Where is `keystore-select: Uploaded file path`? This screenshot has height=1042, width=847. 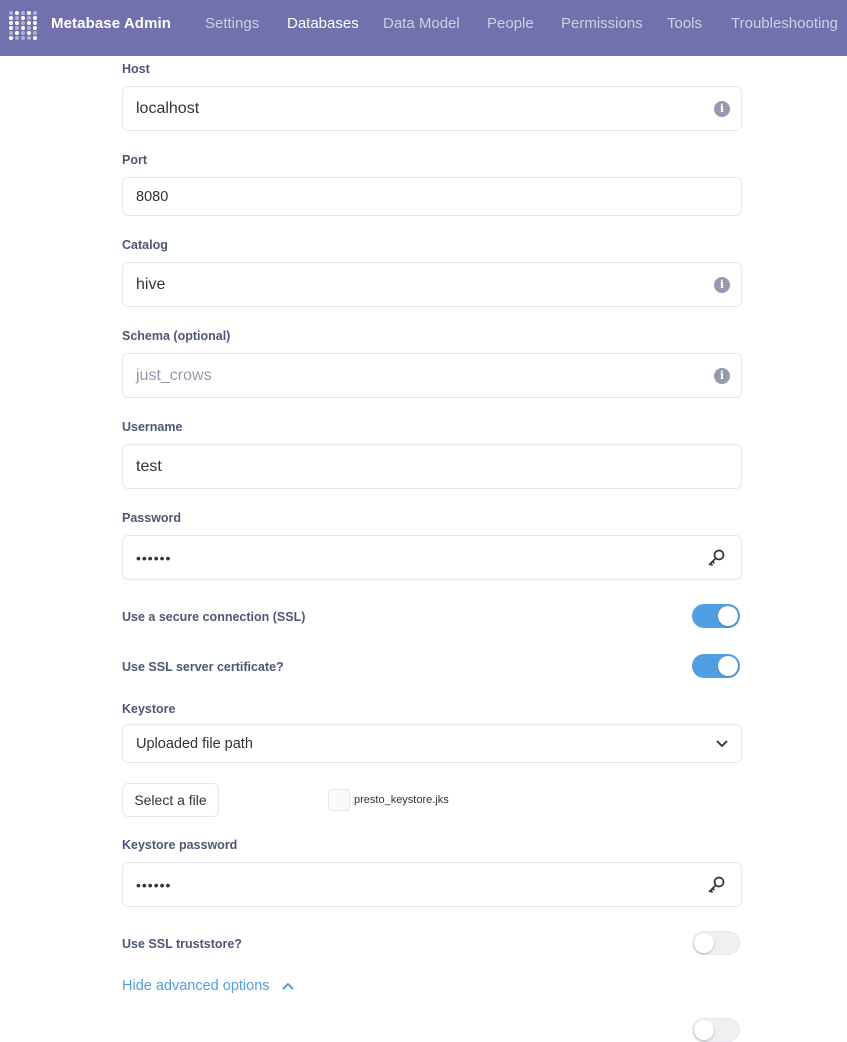
keystore-select: Uploaded file path is located at coordinates (432, 743).